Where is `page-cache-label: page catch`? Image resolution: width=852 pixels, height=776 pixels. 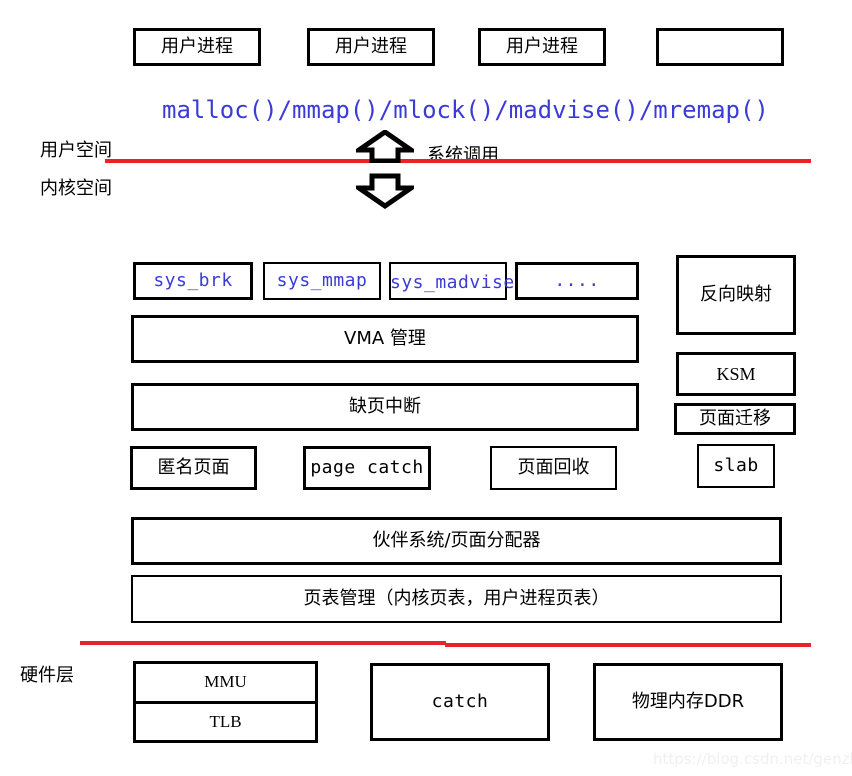
page-cache-label: page catch is located at coordinates (367, 467).